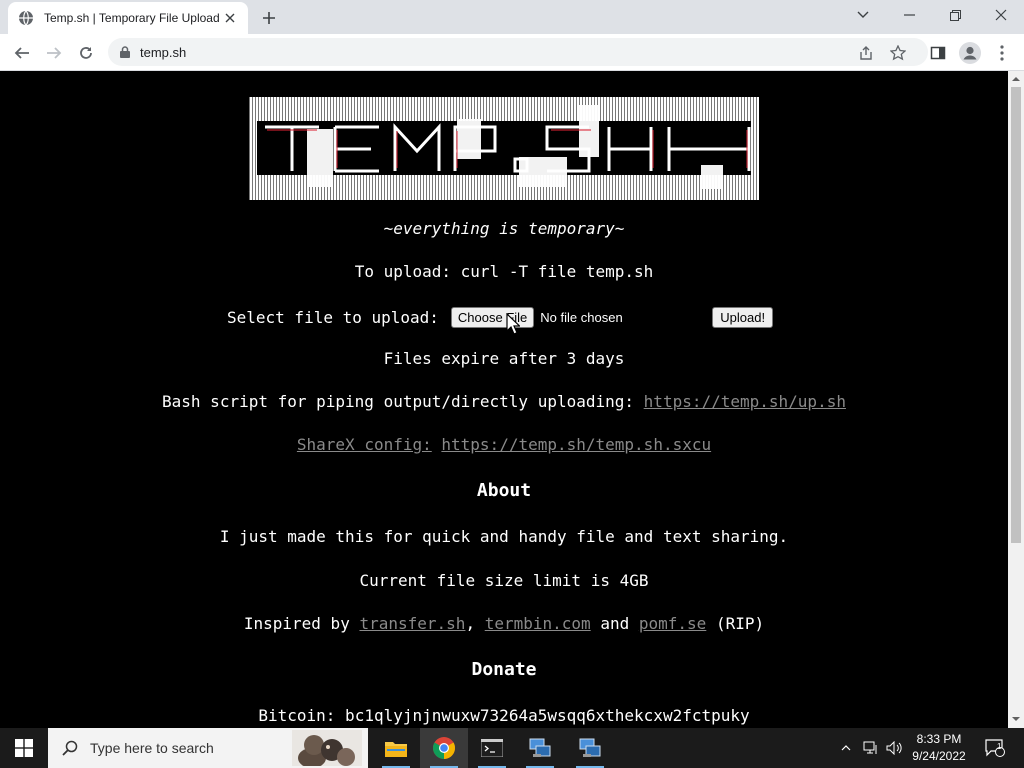 The width and height of the screenshot is (1024, 768). What do you see at coordinates (132, 18) in the screenshot?
I see `tab-title: Temp.sh | Temporary File Upload` at bounding box center [132, 18].